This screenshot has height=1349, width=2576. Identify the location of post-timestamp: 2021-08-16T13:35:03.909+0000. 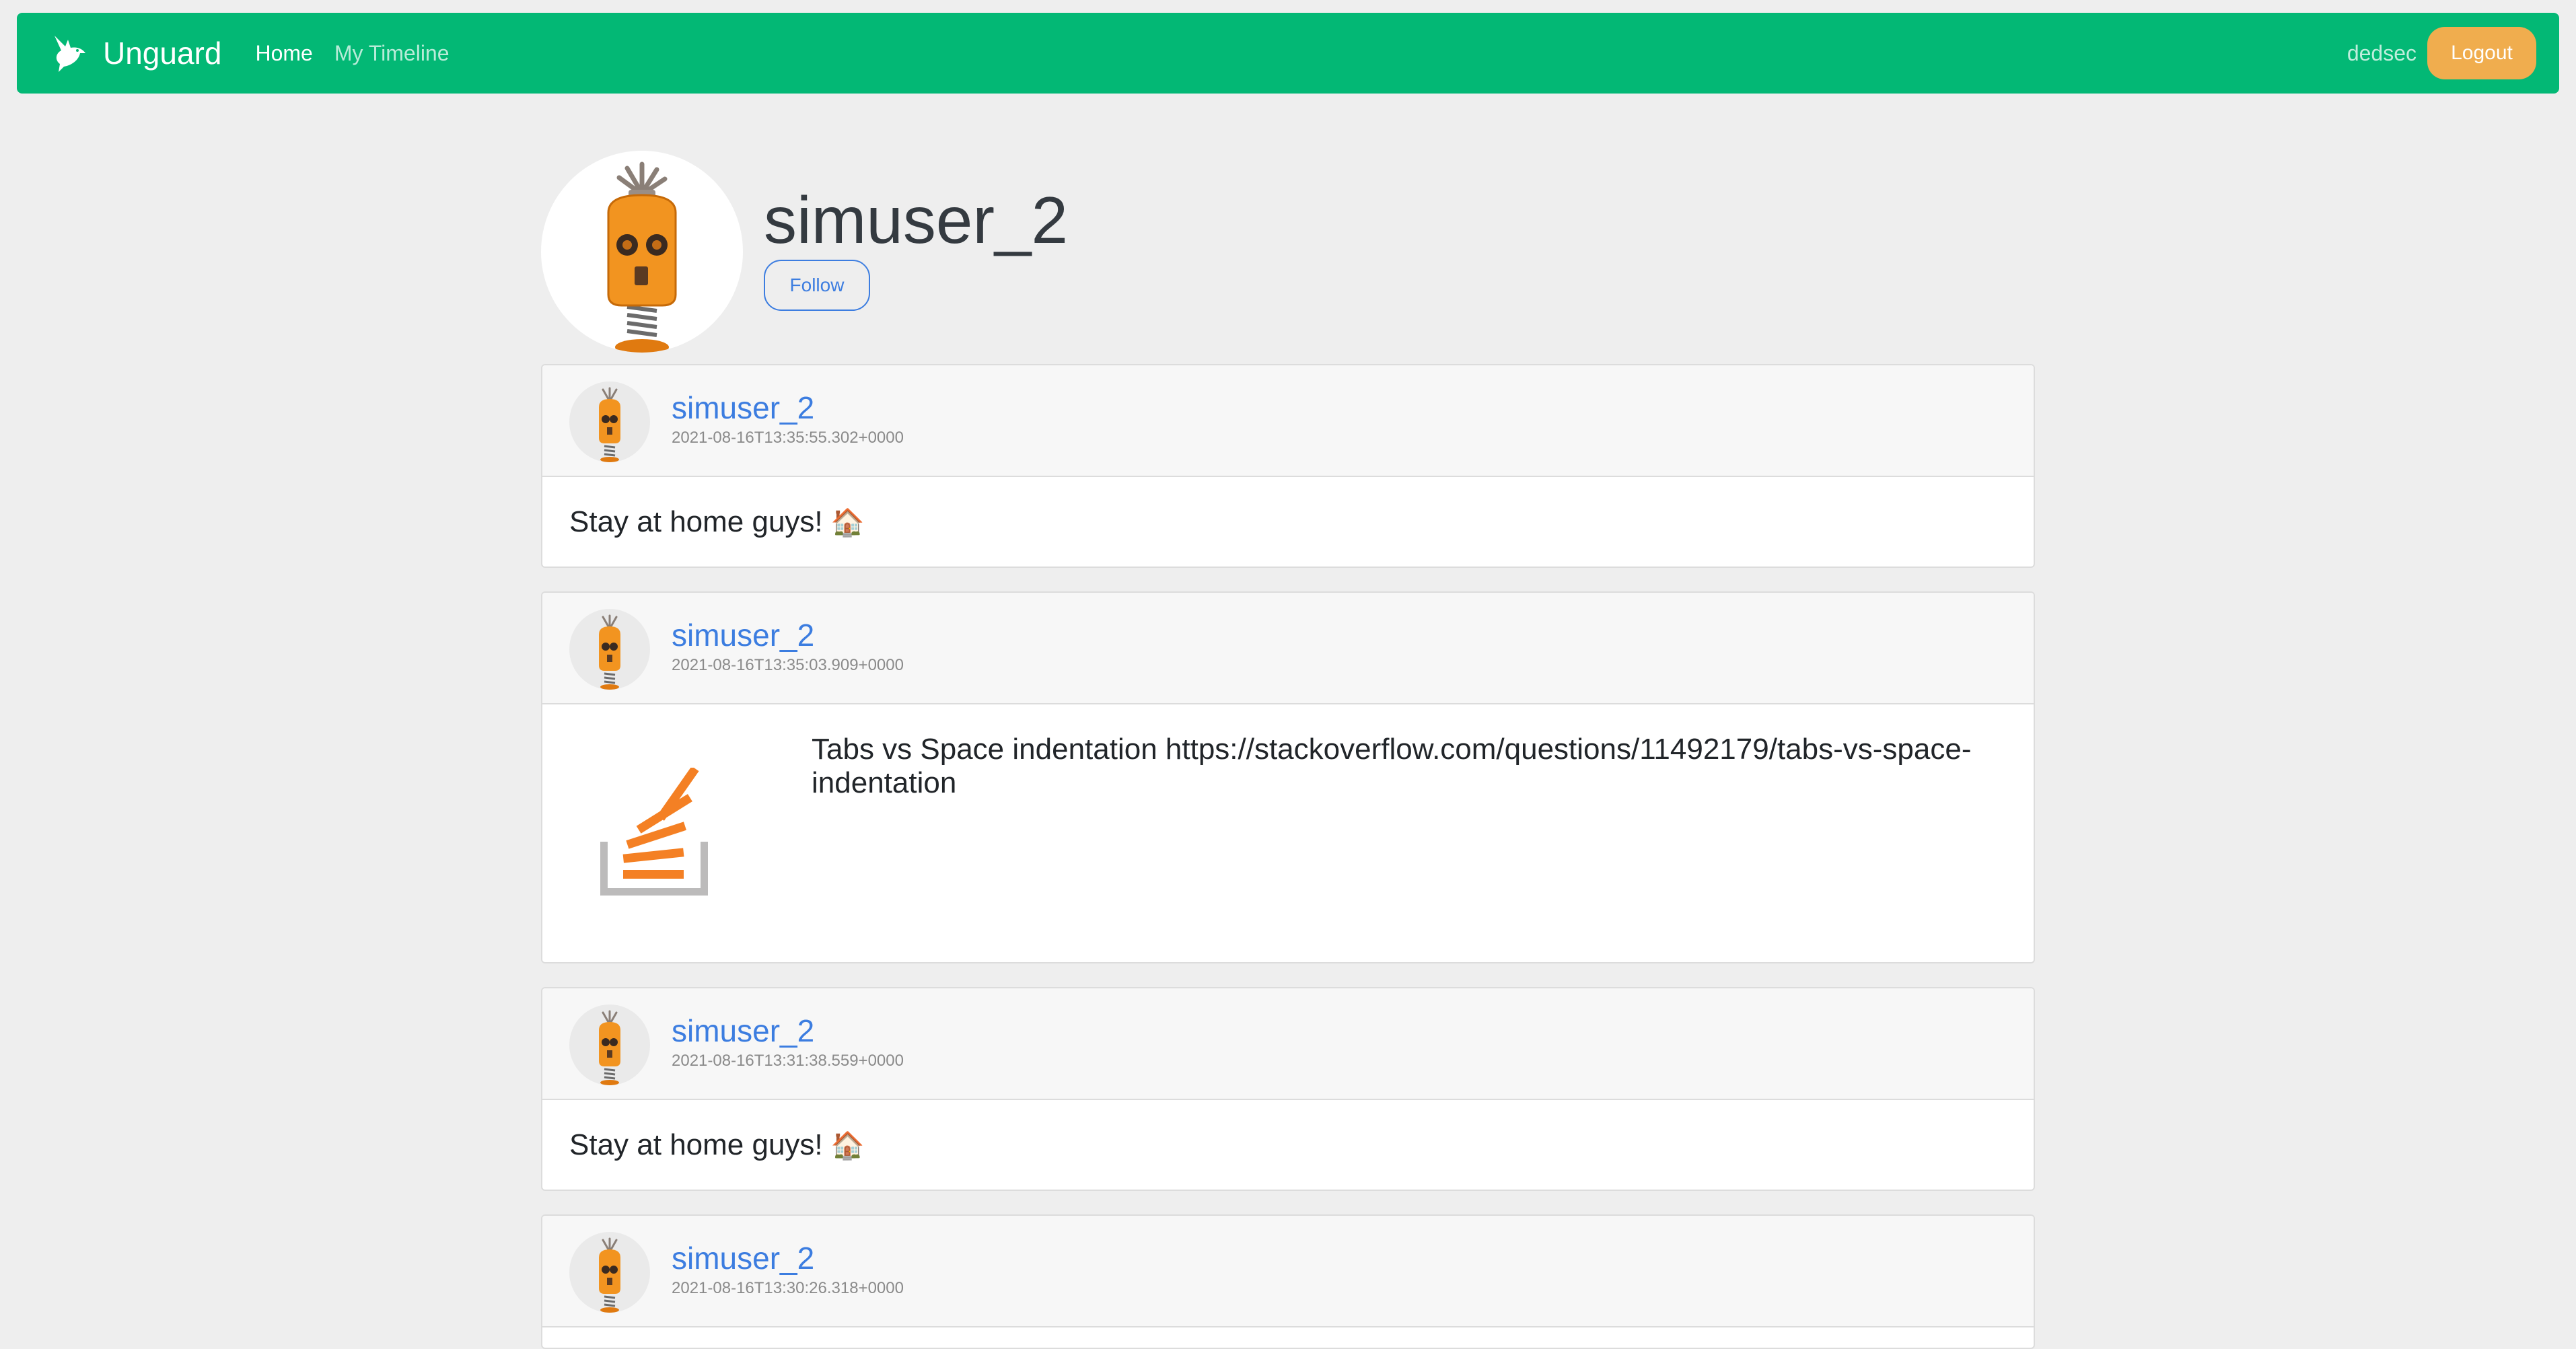
(788, 665).